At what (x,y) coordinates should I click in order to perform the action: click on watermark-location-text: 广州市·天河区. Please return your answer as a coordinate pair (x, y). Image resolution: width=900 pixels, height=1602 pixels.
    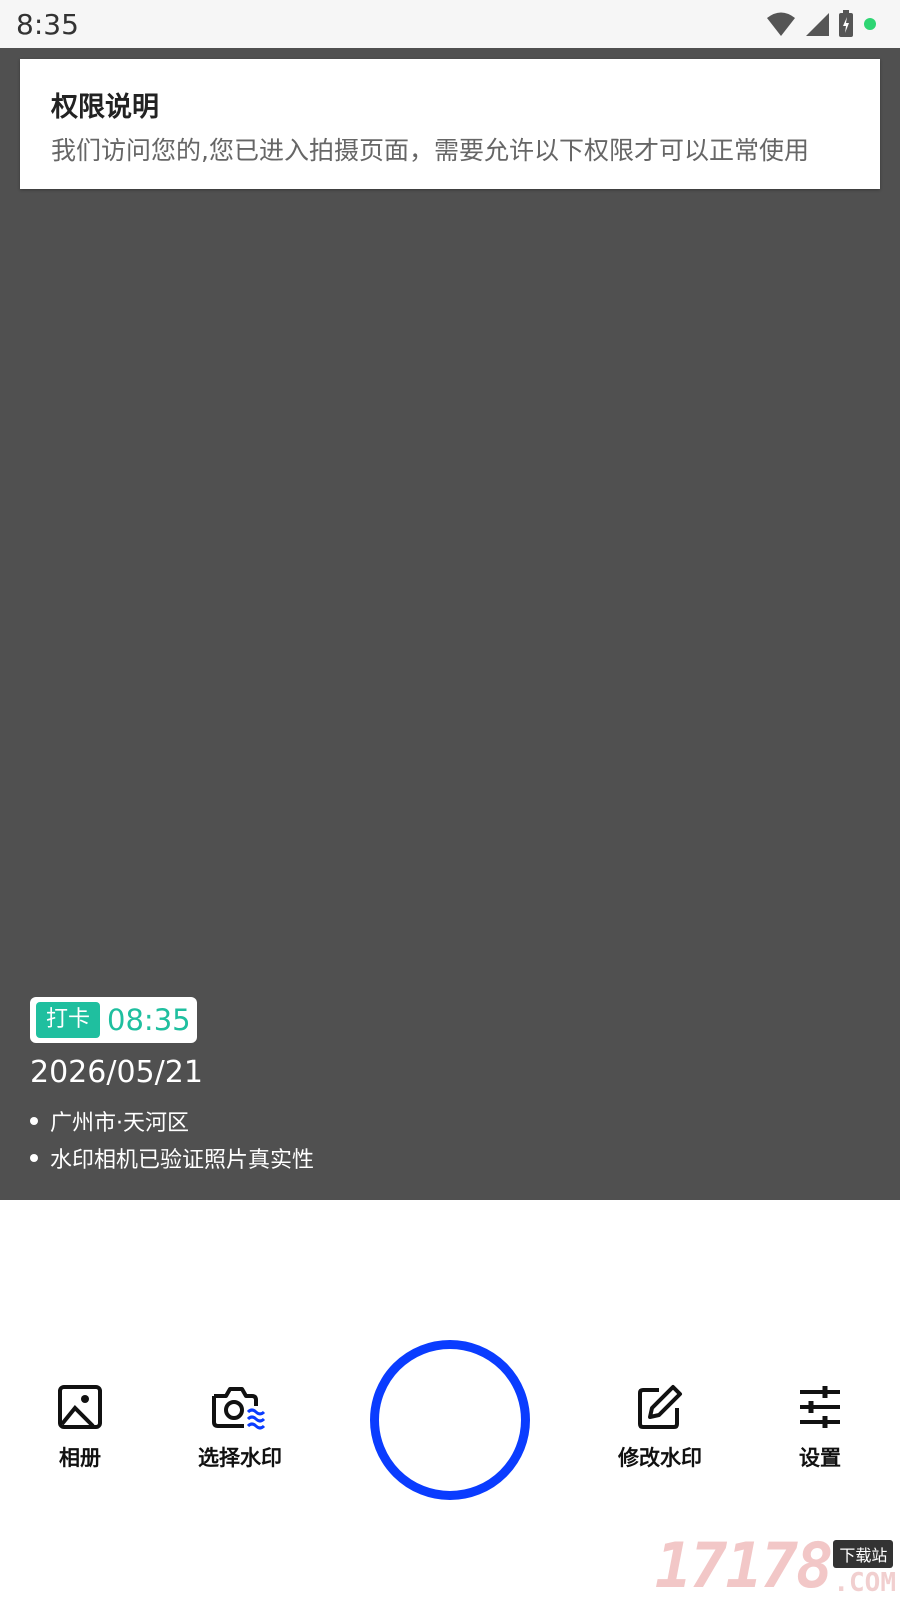
    Looking at the image, I should click on (119, 1123).